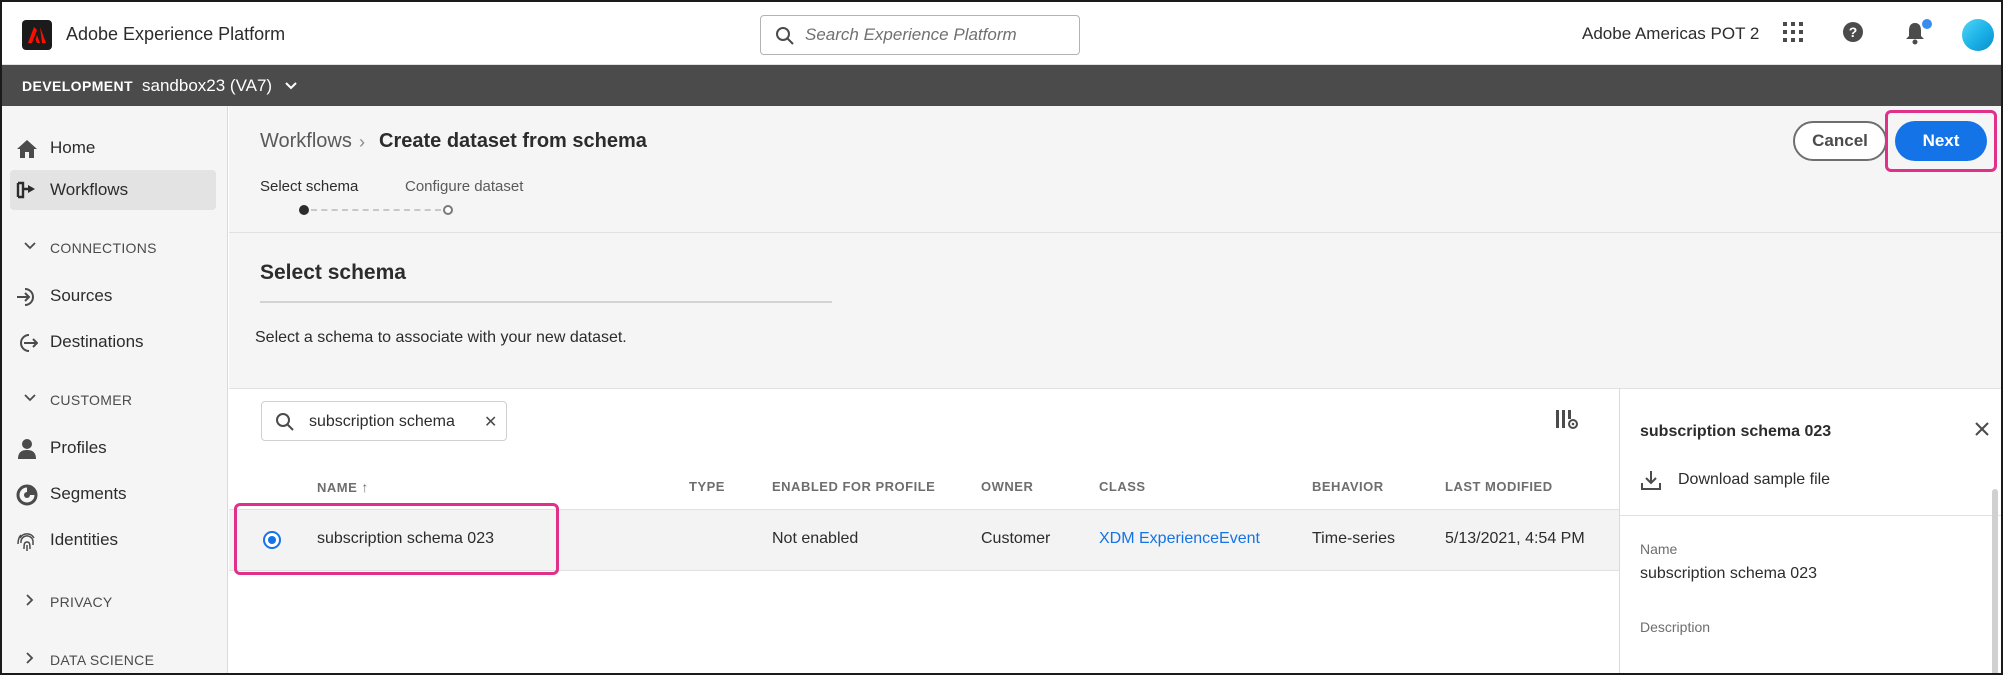 This screenshot has height=675, width=2003. Describe the element at coordinates (37, 35) in the screenshot. I see `adobe-logo-icon` at that location.